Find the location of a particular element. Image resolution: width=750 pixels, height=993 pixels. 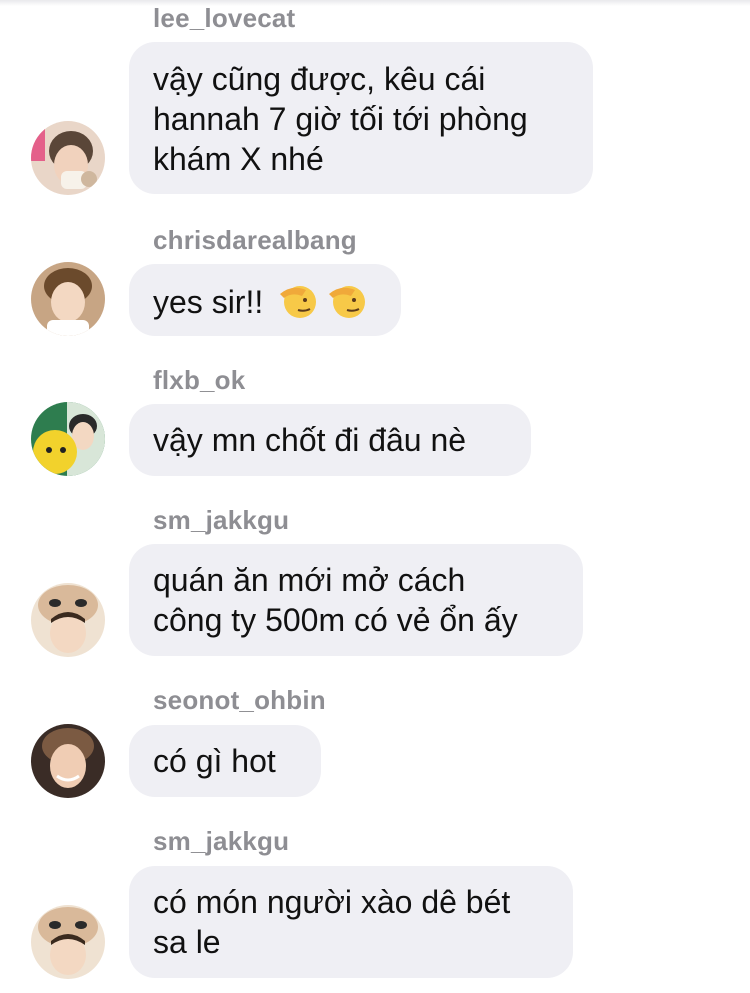

message-bubble: yes sir!! is located at coordinates (265, 300).